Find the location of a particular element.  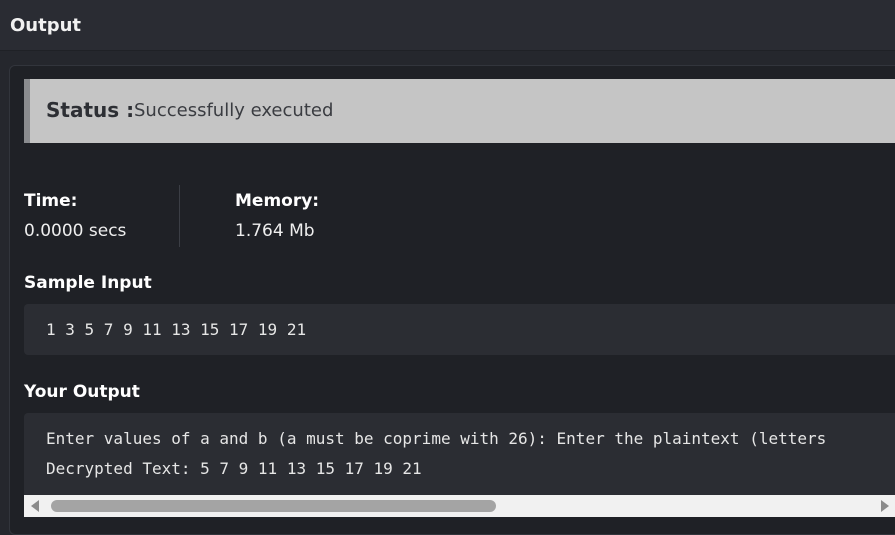

sample-input-box: 1 3 5 7 9 11 13 15 17 19 21 is located at coordinates (459, 329).